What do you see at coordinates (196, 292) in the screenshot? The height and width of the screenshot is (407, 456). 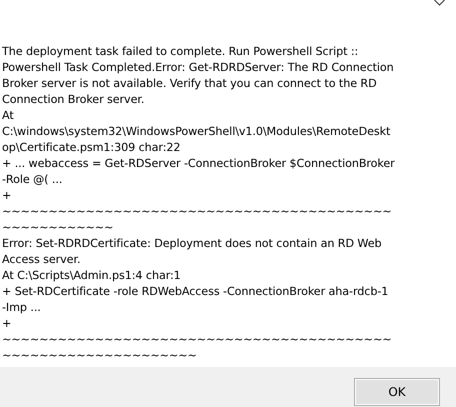 I see `message-line: + Set-RDCertificate -role RDWebAccess -ConnectionBroker aha-rdcb-1` at bounding box center [196, 292].